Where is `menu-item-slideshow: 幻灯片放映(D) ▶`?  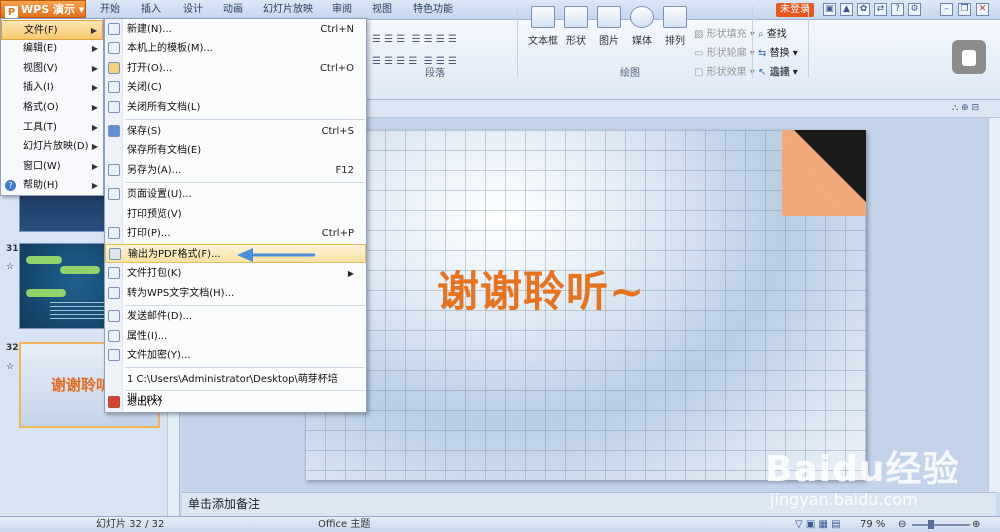
menu-item-slideshow: 幻灯片放映(D) ▶ is located at coordinates (52, 147).